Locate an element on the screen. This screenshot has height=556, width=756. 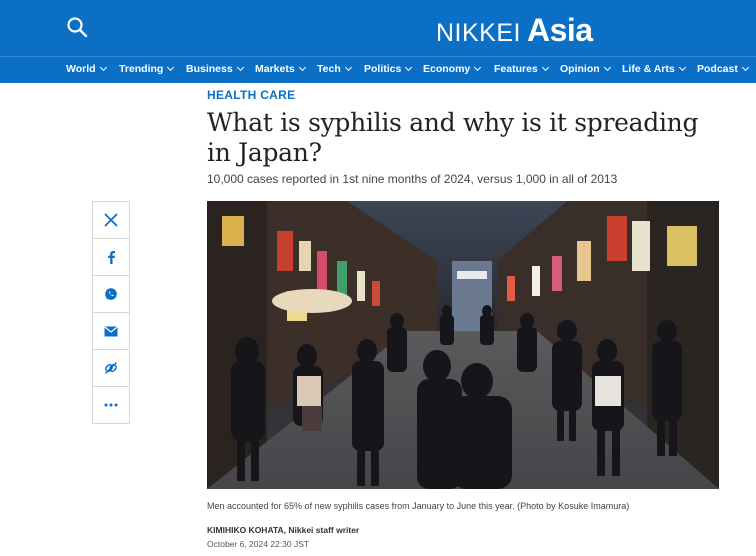
article-author: KIMIHIKO KOHATA, Nikkei staff writer is located at coordinates (283, 530).